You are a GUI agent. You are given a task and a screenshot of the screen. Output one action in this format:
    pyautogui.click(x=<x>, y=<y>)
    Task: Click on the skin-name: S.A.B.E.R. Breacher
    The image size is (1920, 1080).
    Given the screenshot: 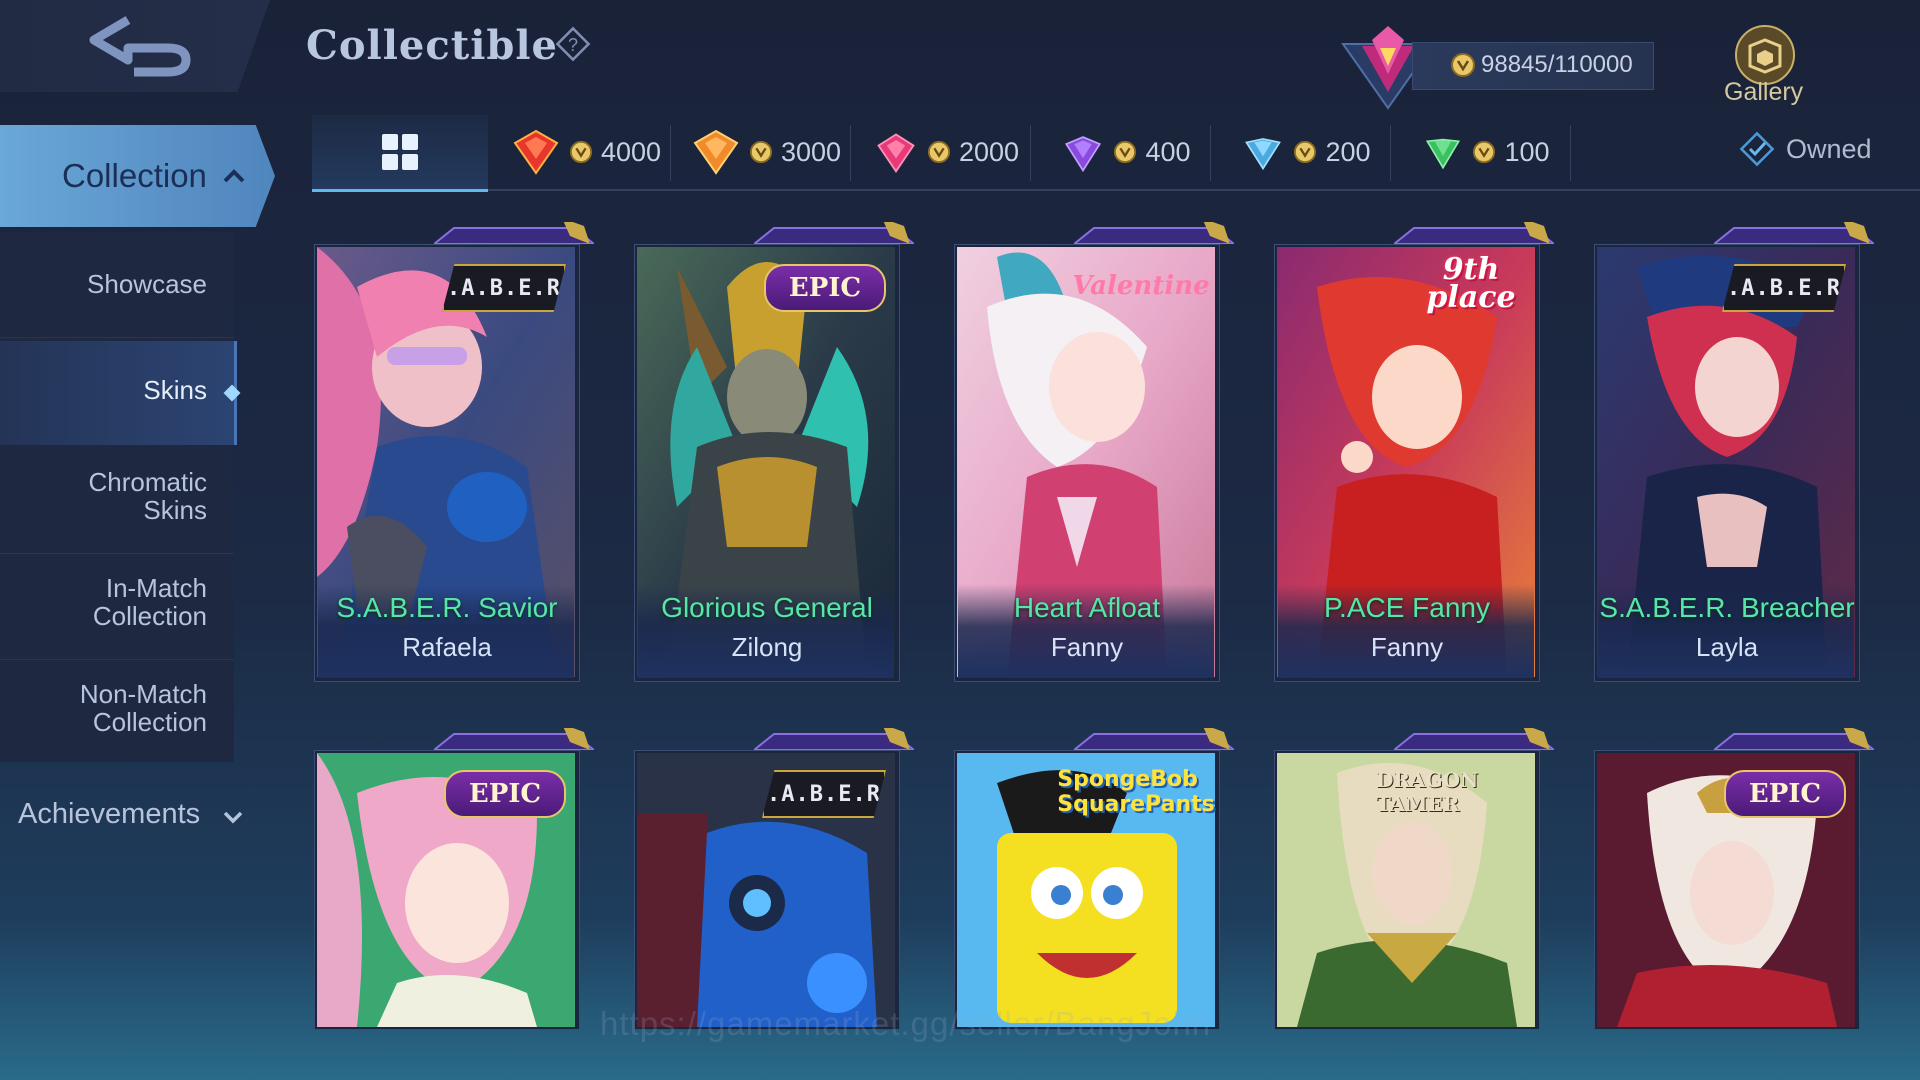 What is the action you would take?
    pyautogui.click(x=1727, y=607)
    